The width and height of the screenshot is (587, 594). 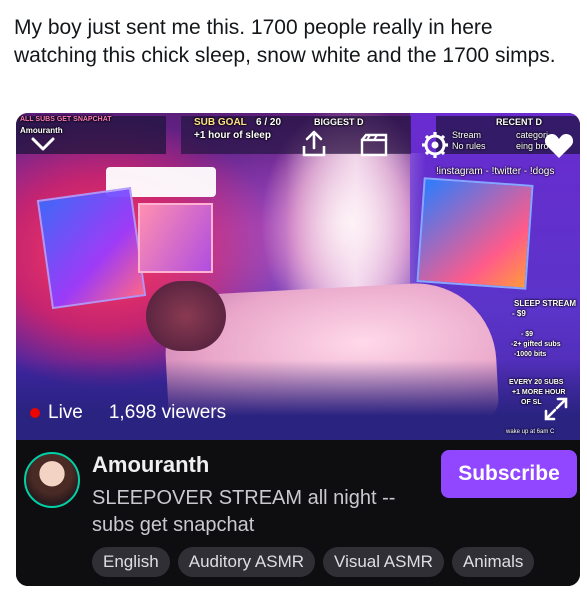 I want to click on chevron-down-icon, so click(x=43, y=144).